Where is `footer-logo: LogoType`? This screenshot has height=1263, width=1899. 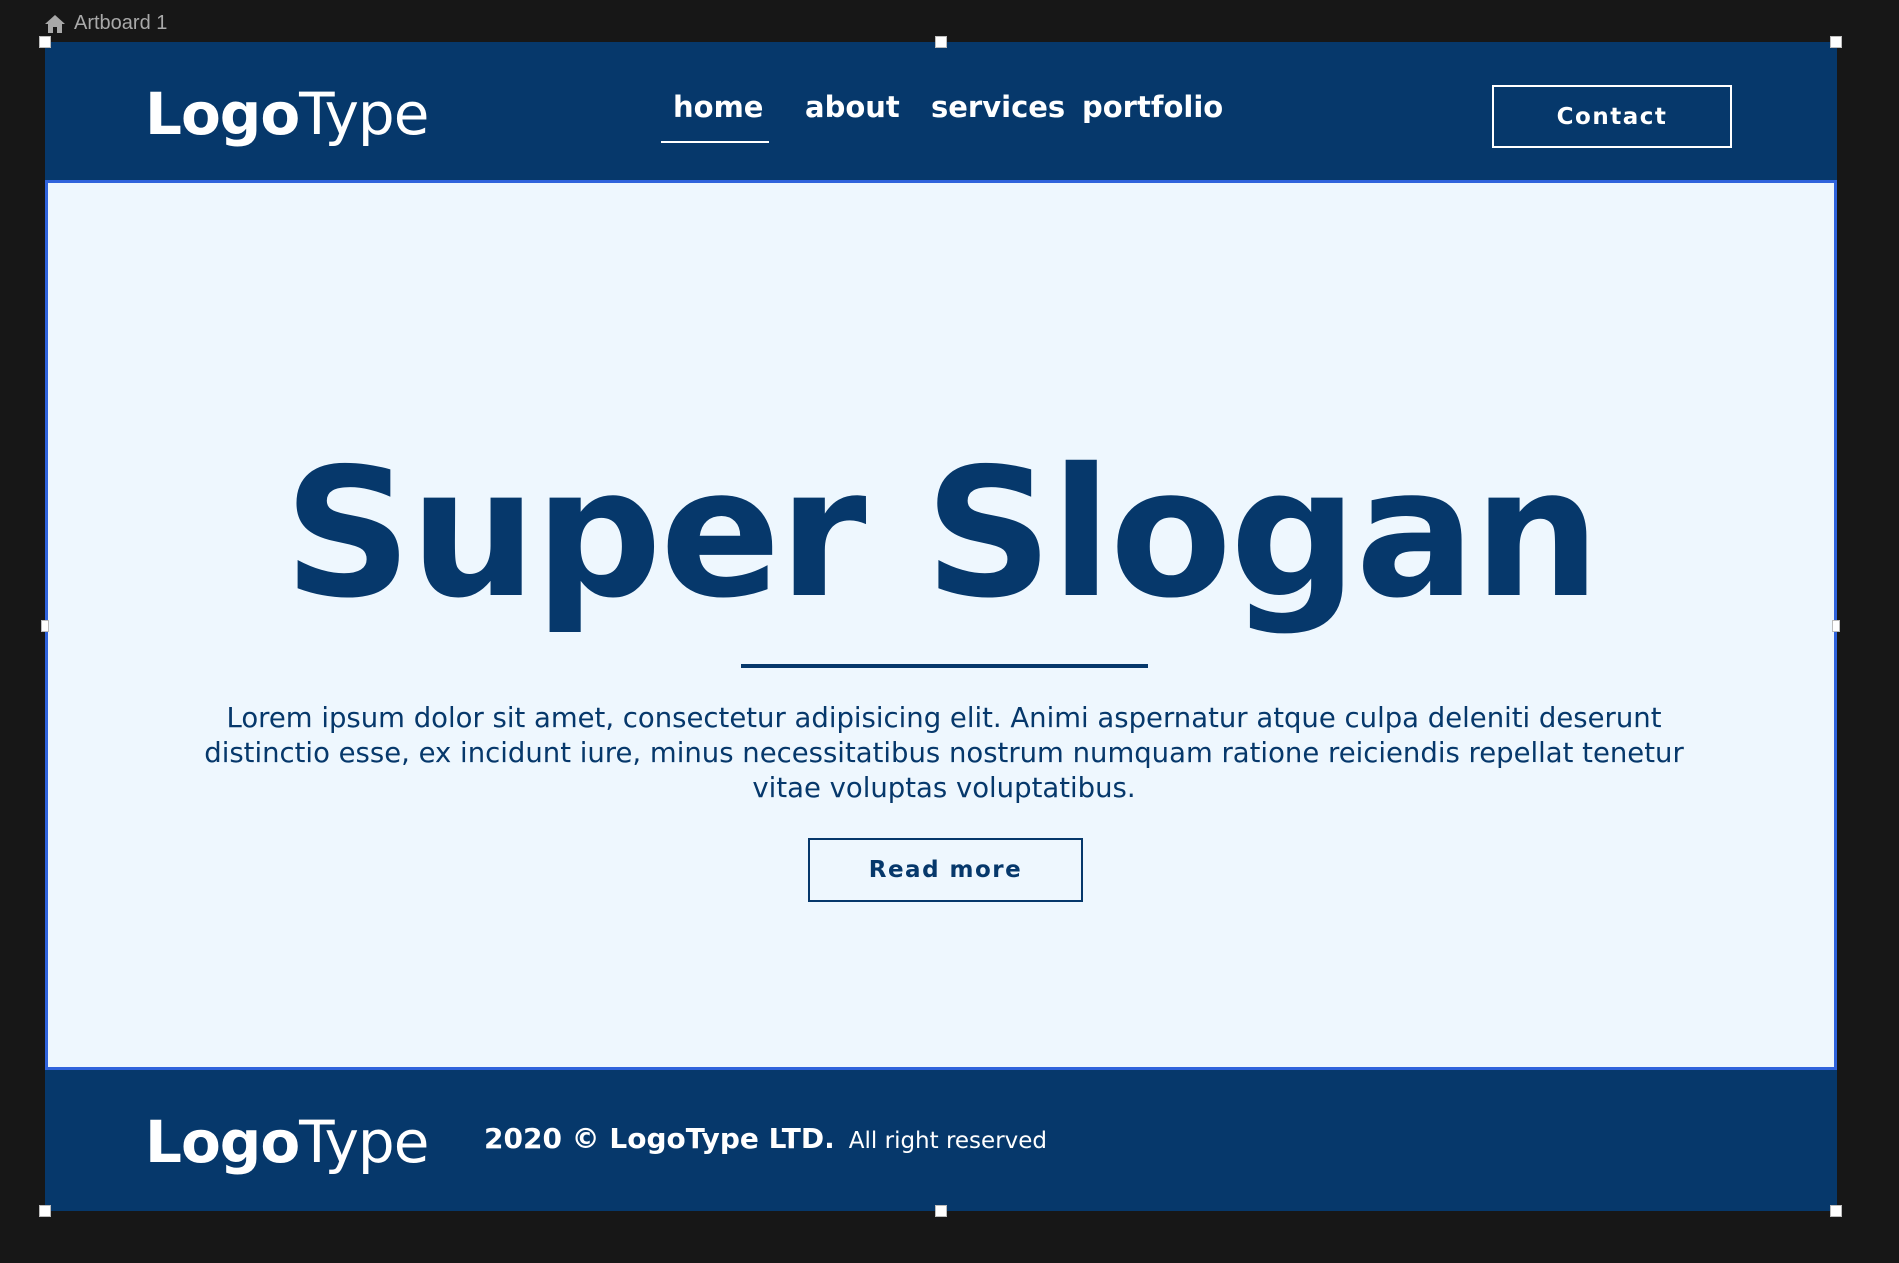 footer-logo: LogoType is located at coordinates (287, 1142).